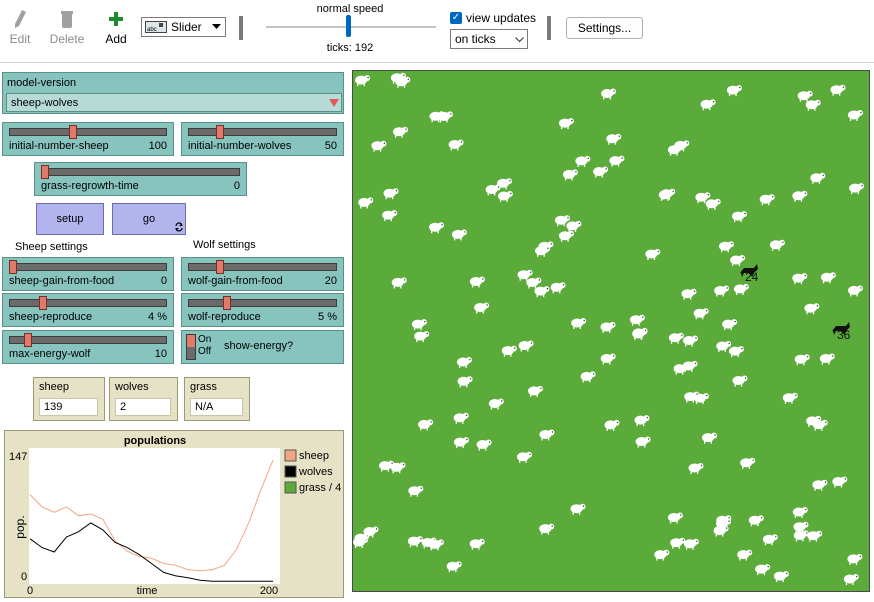 The height and width of the screenshot is (602, 874). I want to click on initial-number-wolves-slider: initial-number-wolves 50, so click(262, 139).